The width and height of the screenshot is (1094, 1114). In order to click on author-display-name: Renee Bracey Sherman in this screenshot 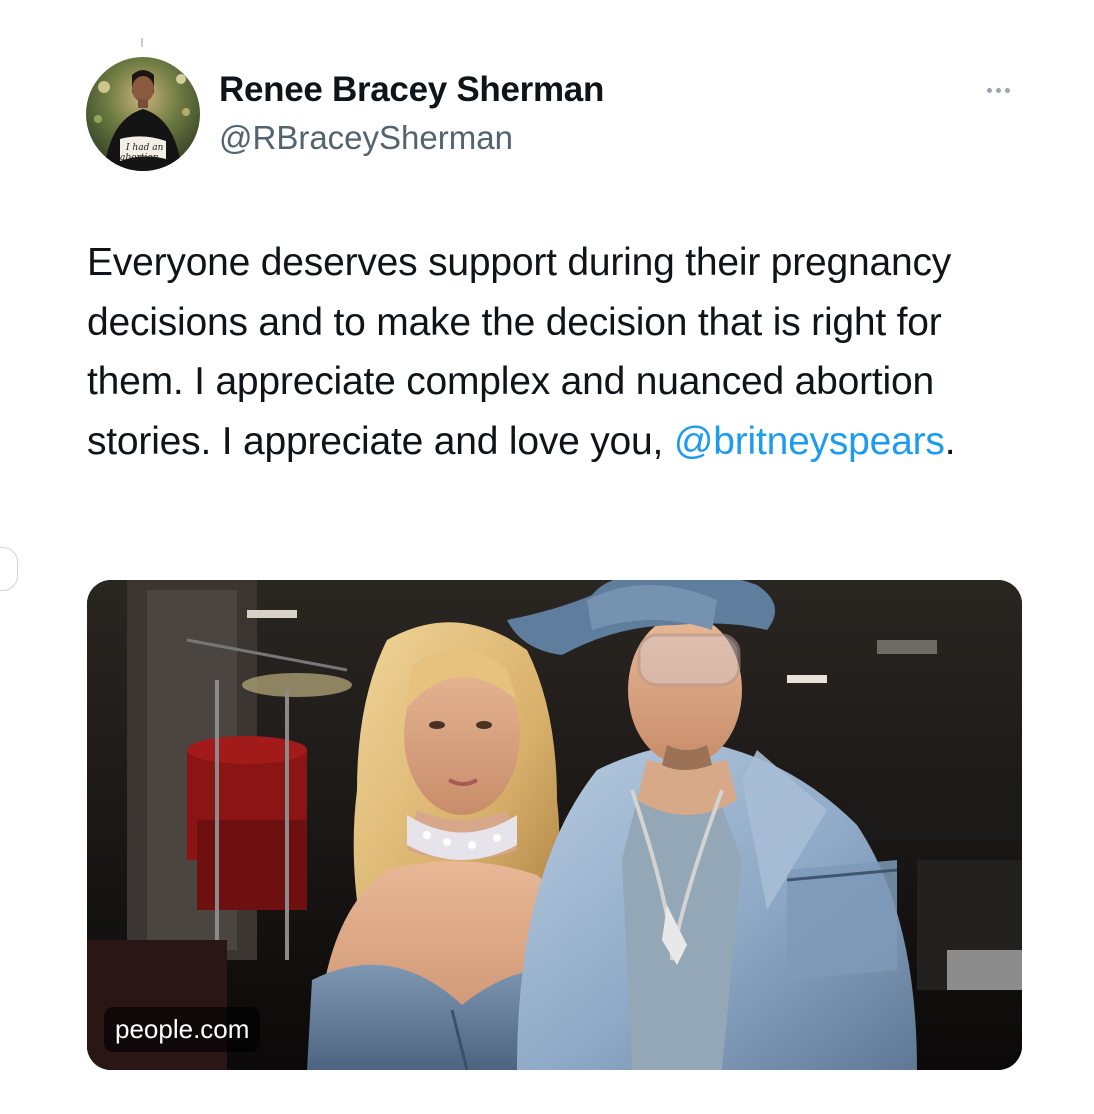, I will do `click(411, 90)`.